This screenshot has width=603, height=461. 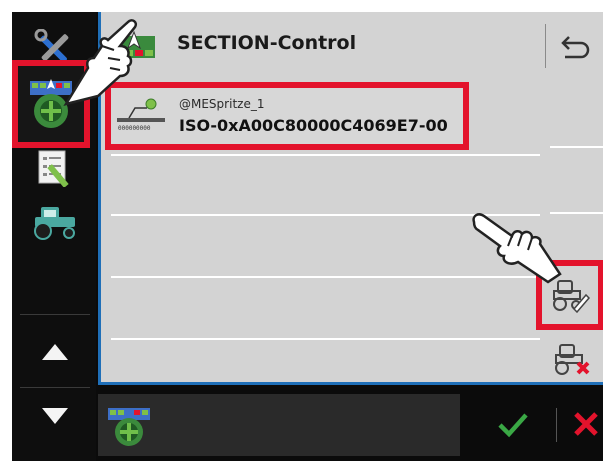 I want to click on bottom-divider, so click(x=556, y=425).